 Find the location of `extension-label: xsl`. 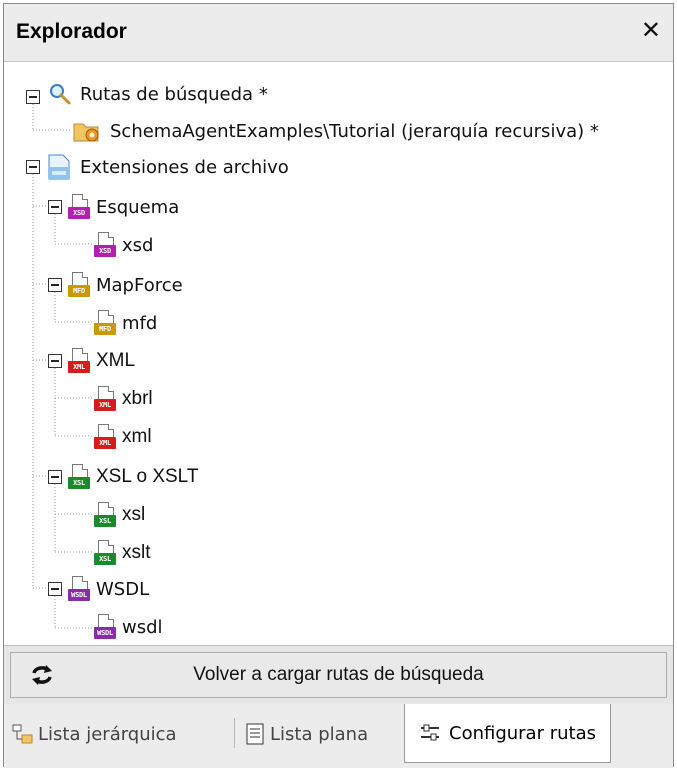

extension-label: xsl is located at coordinates (134, 514).